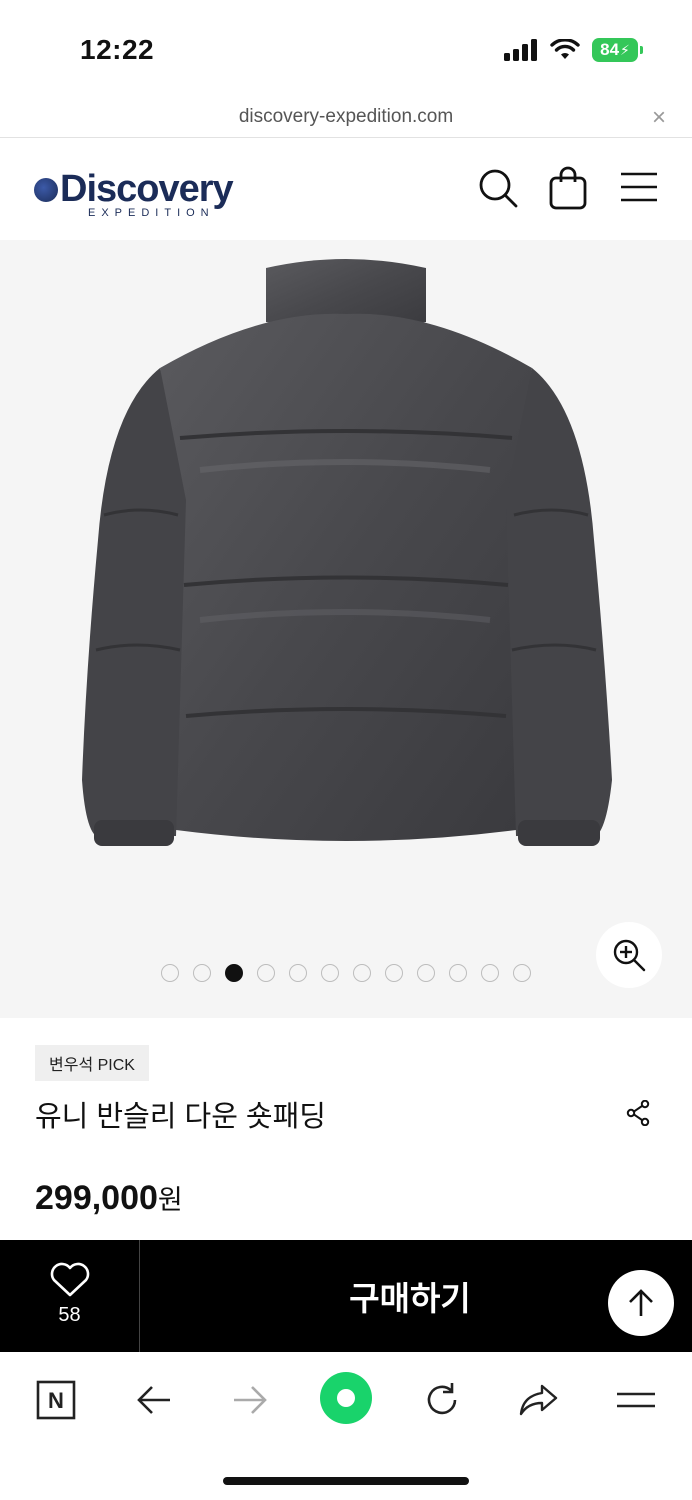  I want to click on wifi-icon, so click(565, 49).